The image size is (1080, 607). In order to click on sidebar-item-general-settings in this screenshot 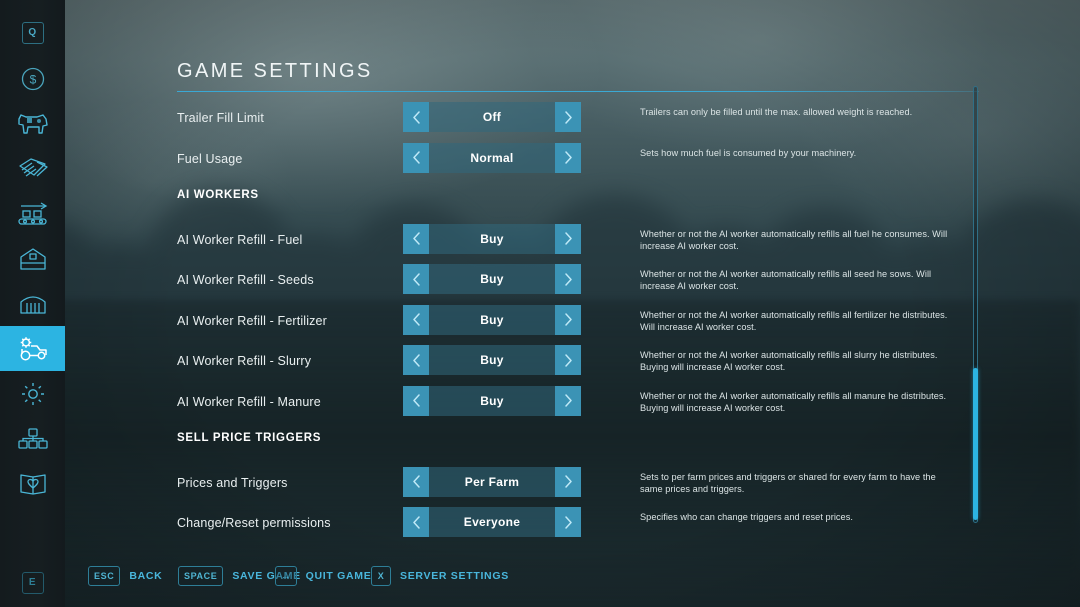, I will do `click(32, 393)`.